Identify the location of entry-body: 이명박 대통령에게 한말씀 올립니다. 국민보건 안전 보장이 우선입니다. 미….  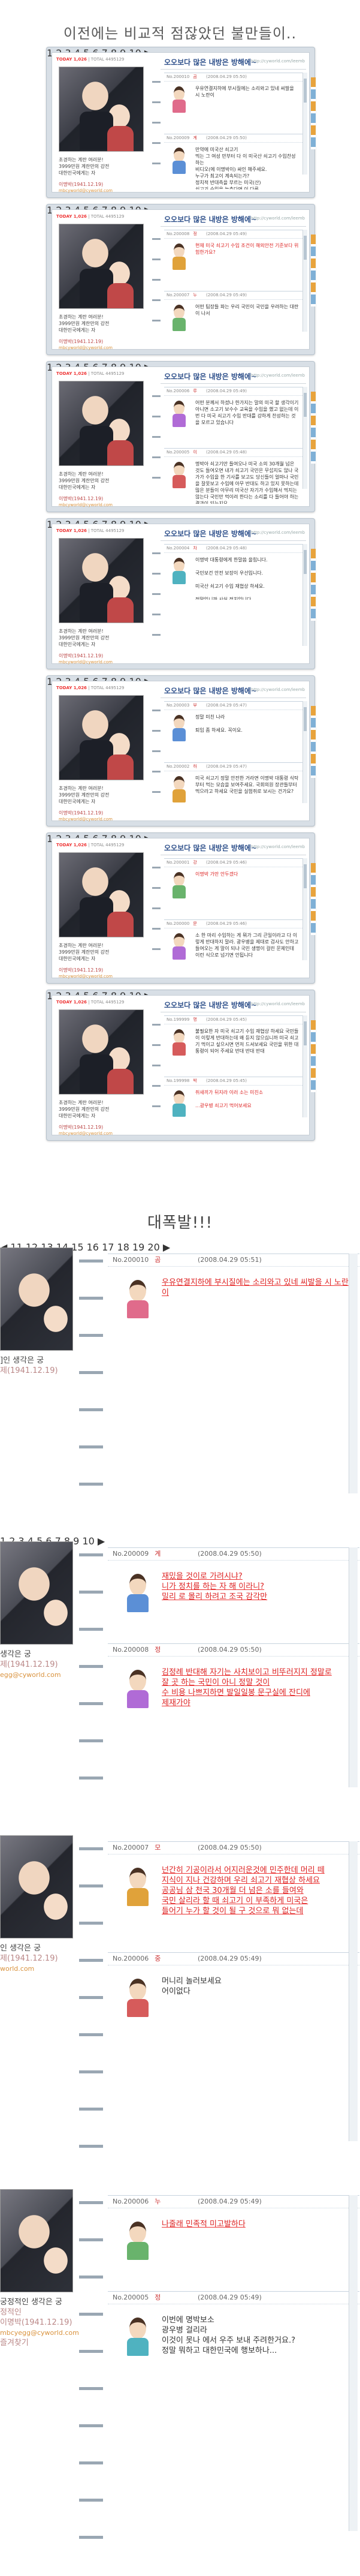
(233, 578).